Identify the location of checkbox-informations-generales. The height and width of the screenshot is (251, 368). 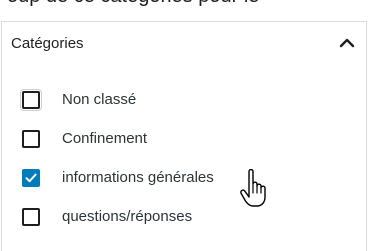
(31, 177).